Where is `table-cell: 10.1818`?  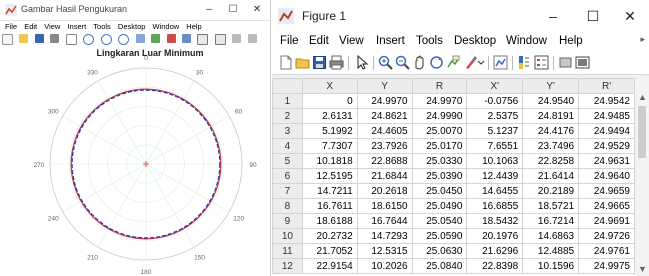 table-cell: 10.1818 is located at coordinates (329, 161).